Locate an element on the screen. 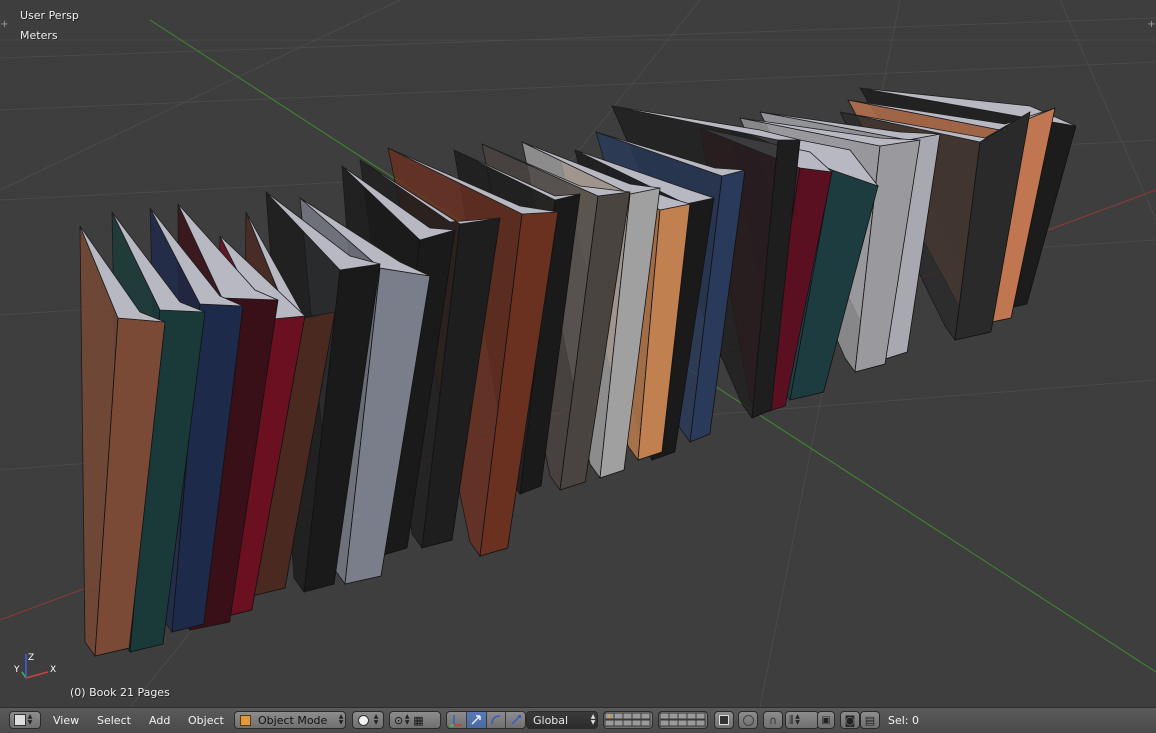  orientation-label: Global is located at coordinates (551, 720).